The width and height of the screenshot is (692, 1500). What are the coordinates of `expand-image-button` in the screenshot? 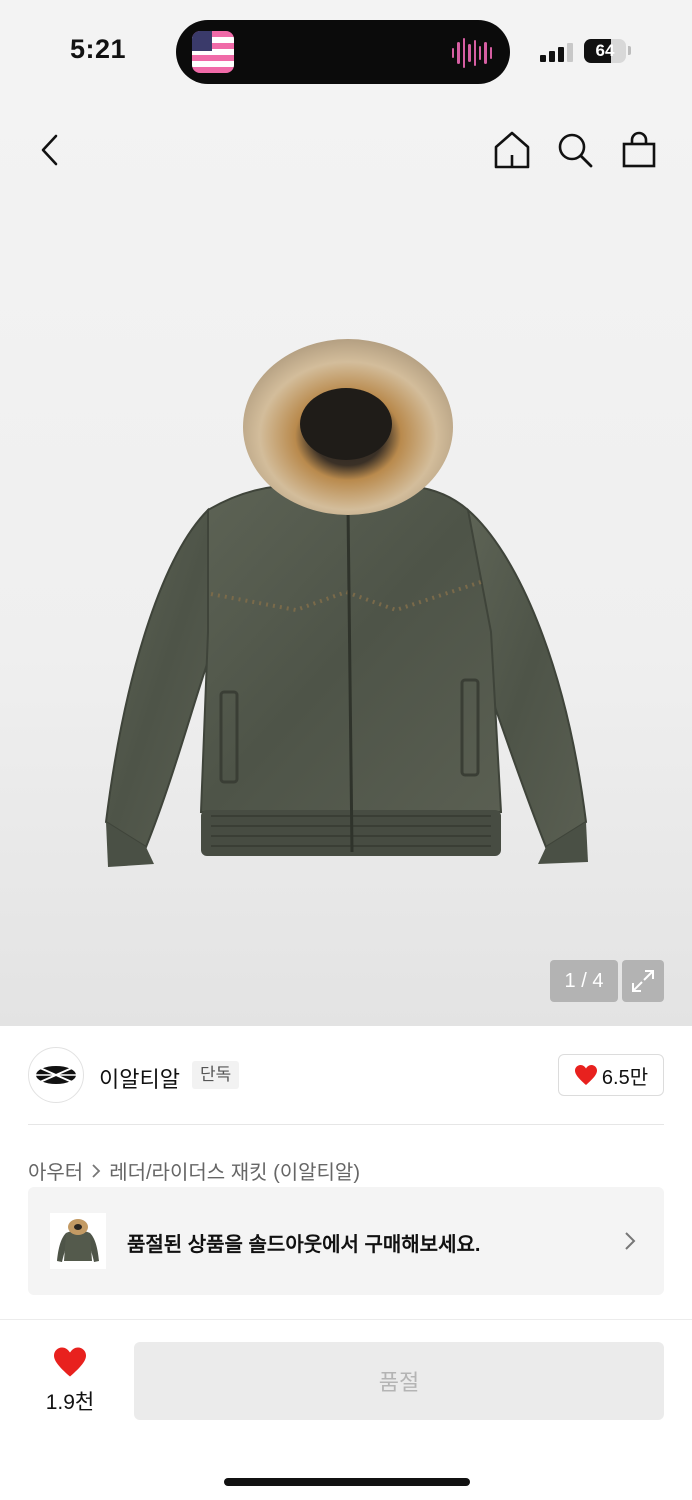 It's located at (643, 981).